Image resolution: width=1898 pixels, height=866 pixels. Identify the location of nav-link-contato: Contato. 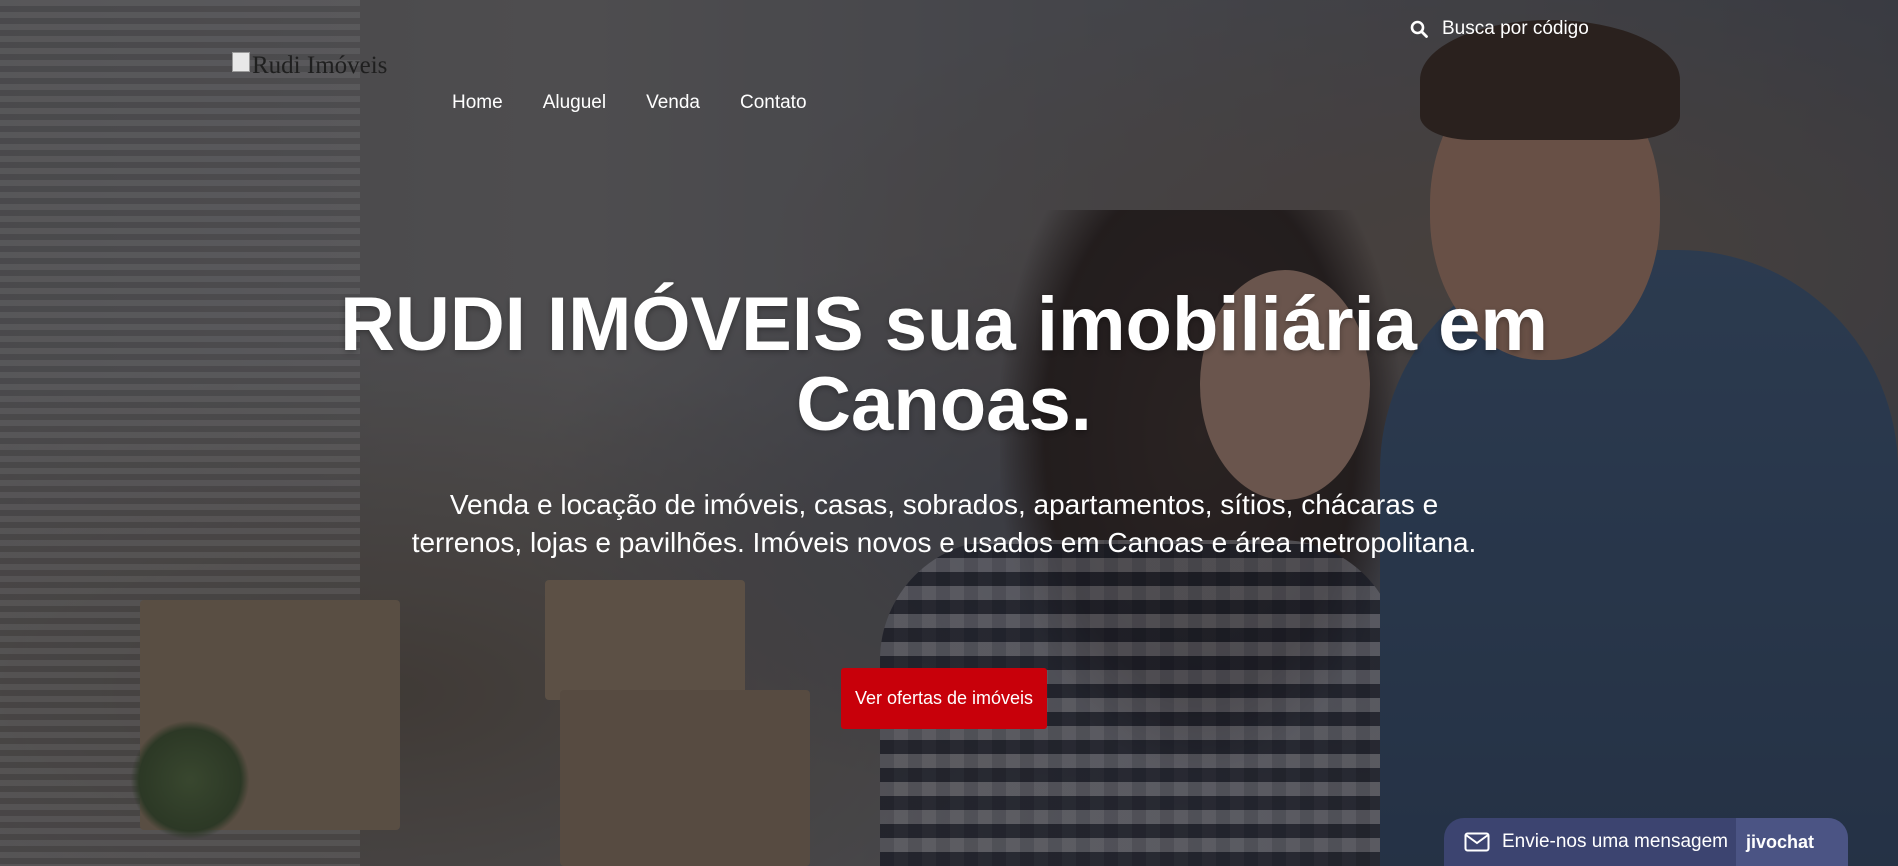
(773, 103).